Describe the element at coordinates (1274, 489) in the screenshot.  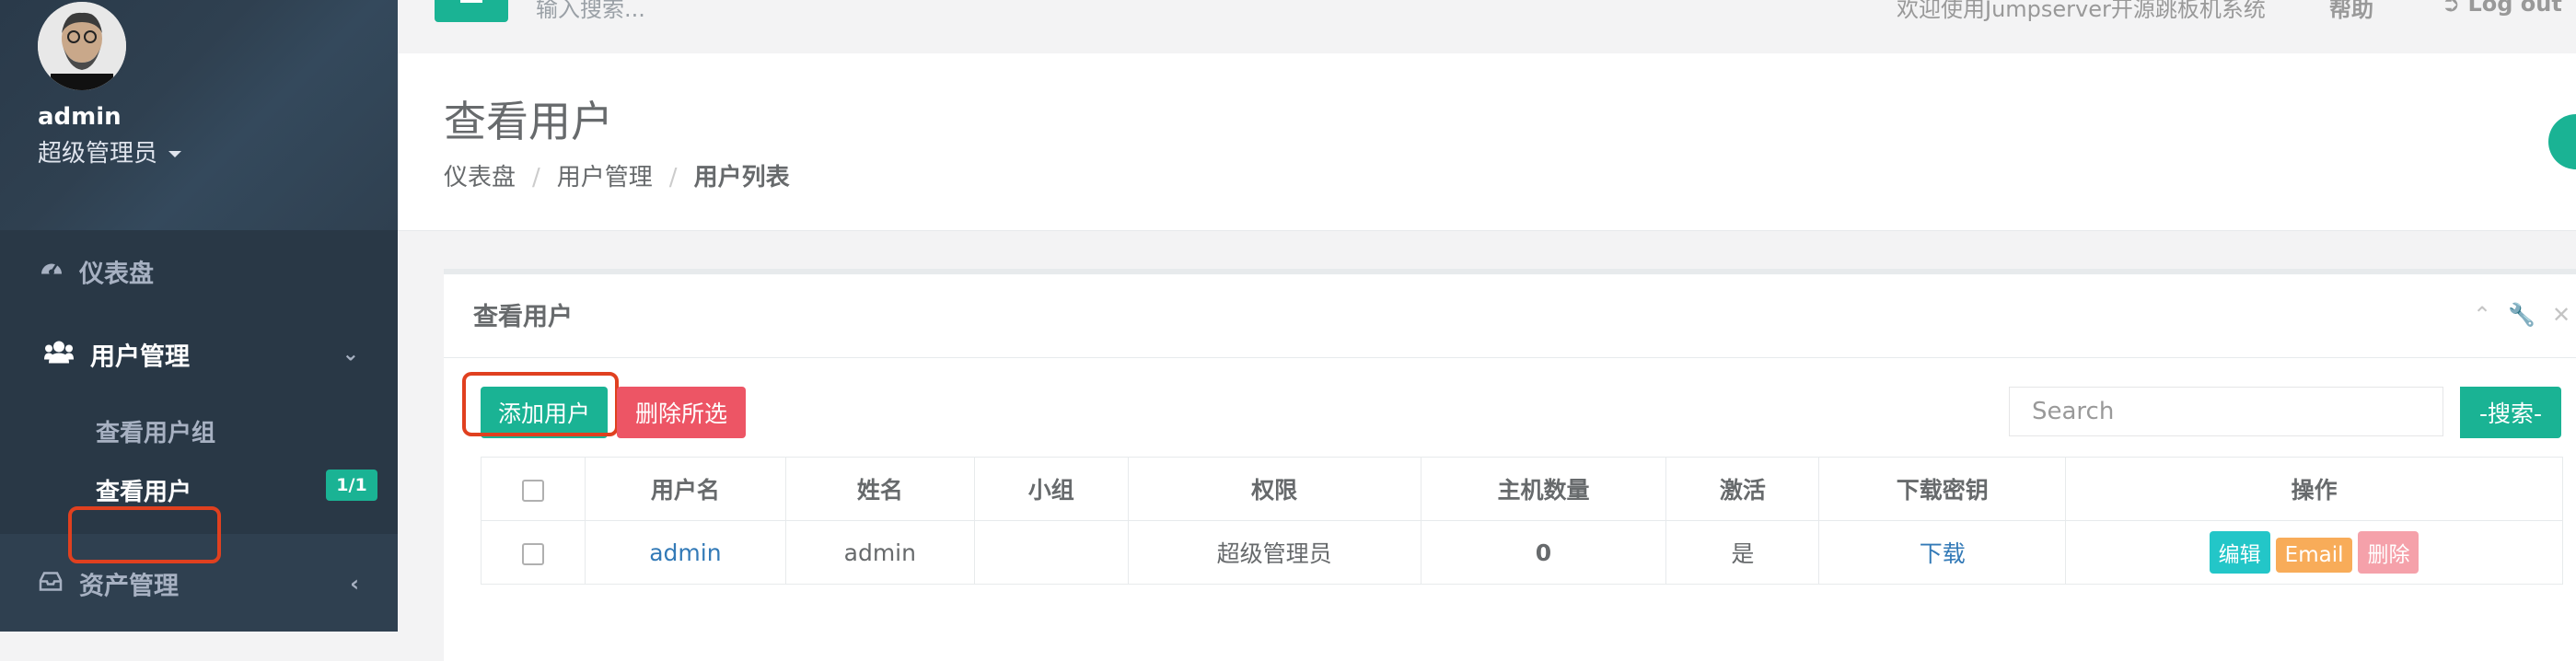
I see `column-header: 权限` at that location.